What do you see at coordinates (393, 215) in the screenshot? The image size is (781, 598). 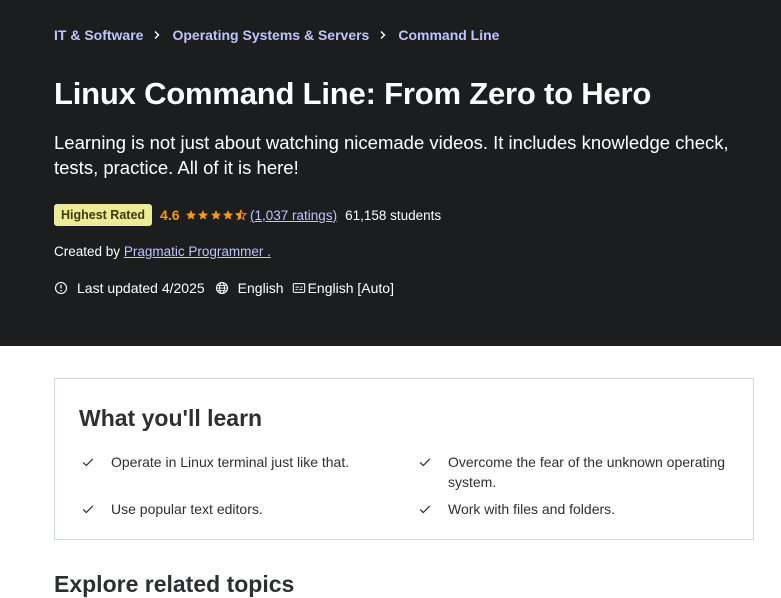 I see `students-count: 61,158 students` at bounding box center [393, 215].